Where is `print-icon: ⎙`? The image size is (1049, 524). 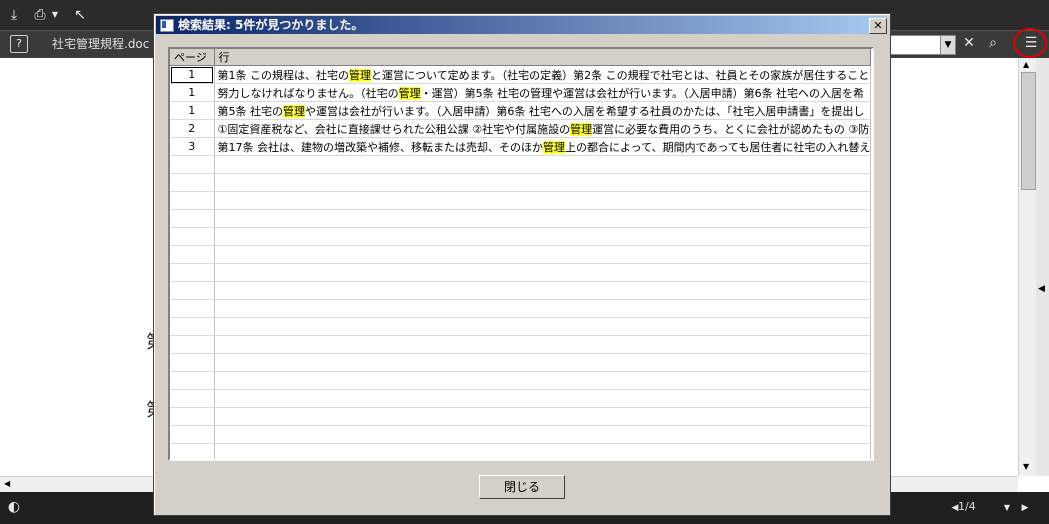 print-icon: ⎙ is located at coordinates (40, 15).